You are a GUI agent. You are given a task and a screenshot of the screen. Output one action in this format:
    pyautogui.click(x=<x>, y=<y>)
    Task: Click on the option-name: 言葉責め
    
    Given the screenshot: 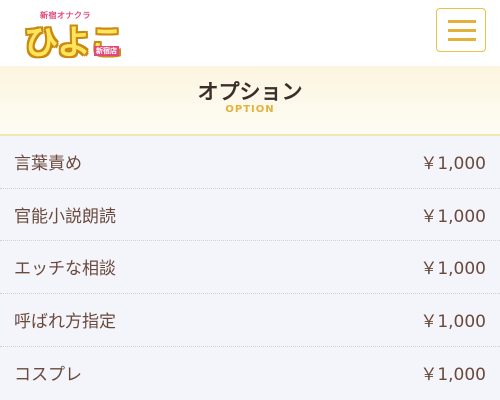 What is the action you would take?
    pyautogui.click(x=48, y=164)
    